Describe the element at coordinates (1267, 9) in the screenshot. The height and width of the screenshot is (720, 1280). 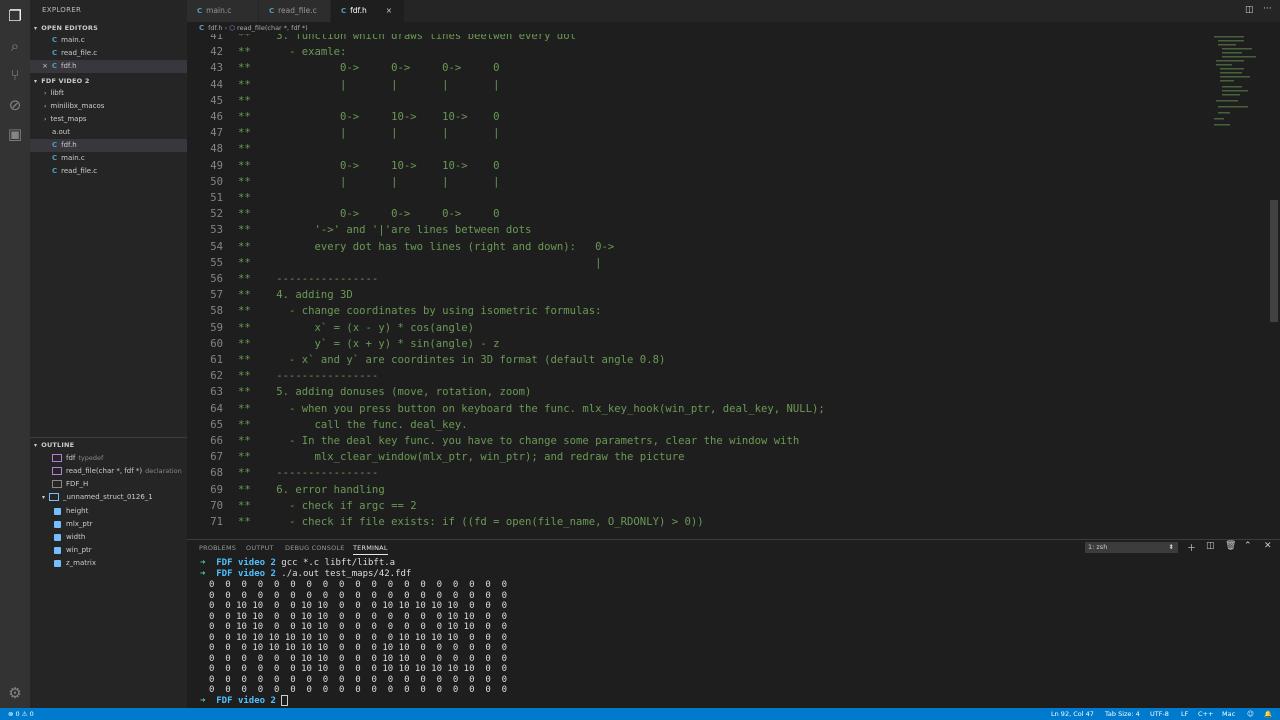
I see `more-actions-icon: ···` at that location.